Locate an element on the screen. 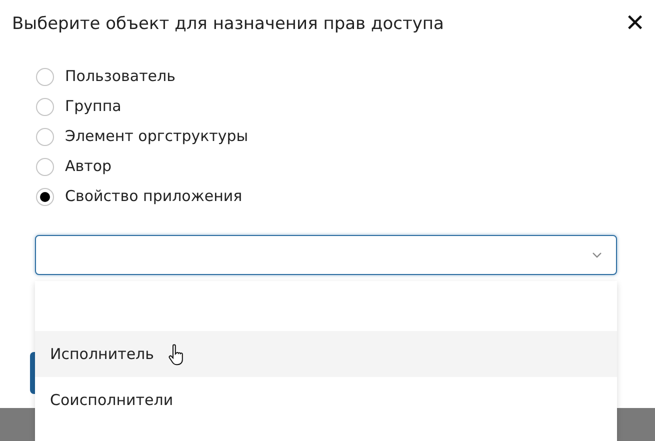 The width and height of the screenshot is (655, 441). close-button: ✕ is located at coordinates (635, 24).